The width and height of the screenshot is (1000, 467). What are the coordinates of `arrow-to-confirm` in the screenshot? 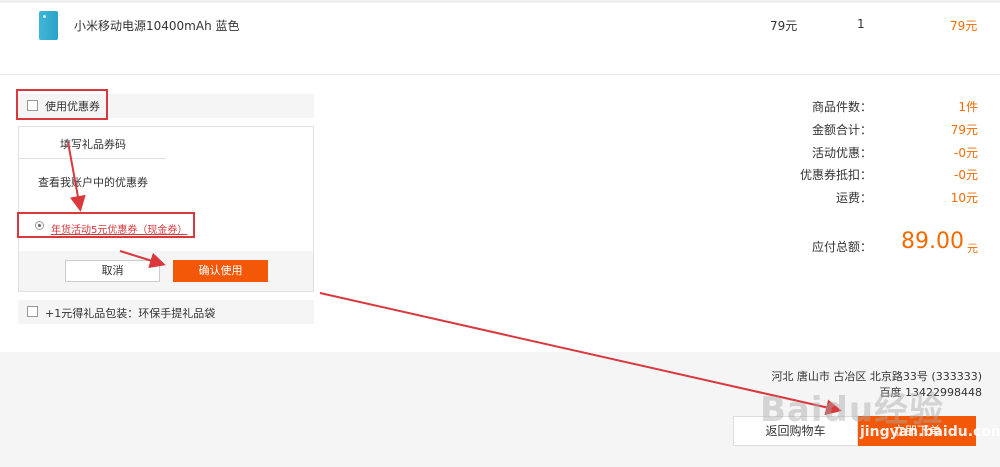 It's located at (142, 259).